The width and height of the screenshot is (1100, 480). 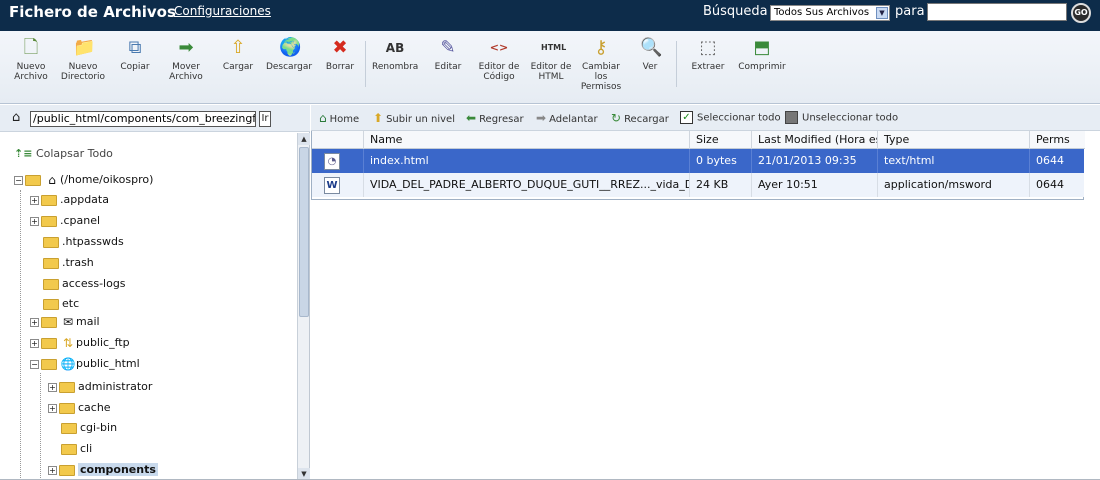 I want to click on unselect-all-button: Unseleccionar todo, so click(x=841, y=117).